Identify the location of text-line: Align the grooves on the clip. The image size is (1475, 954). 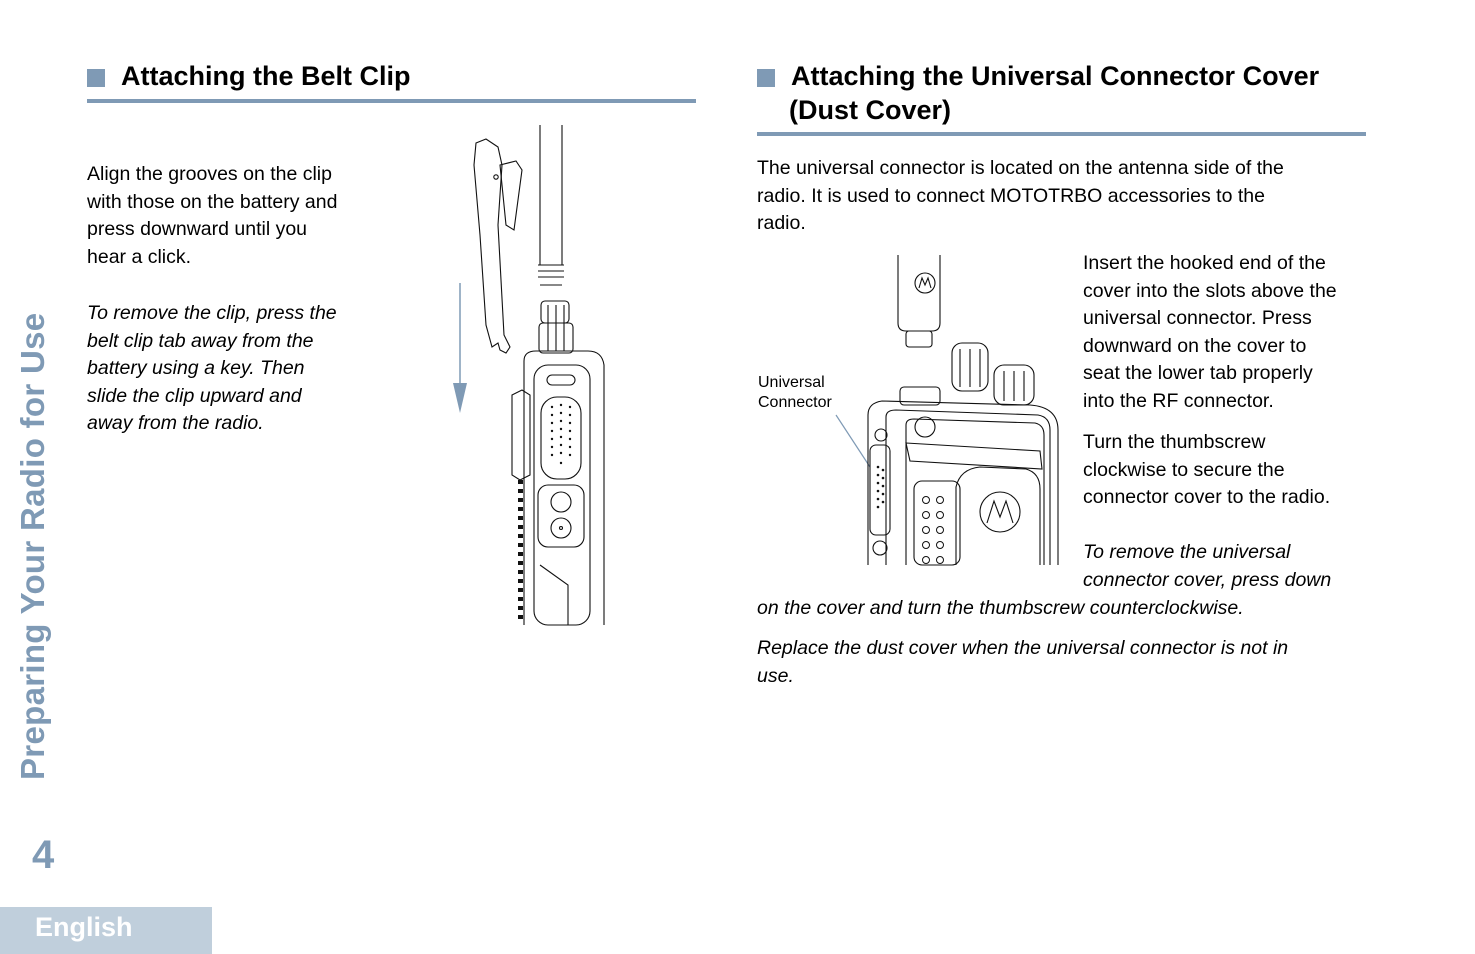
(209, 174).